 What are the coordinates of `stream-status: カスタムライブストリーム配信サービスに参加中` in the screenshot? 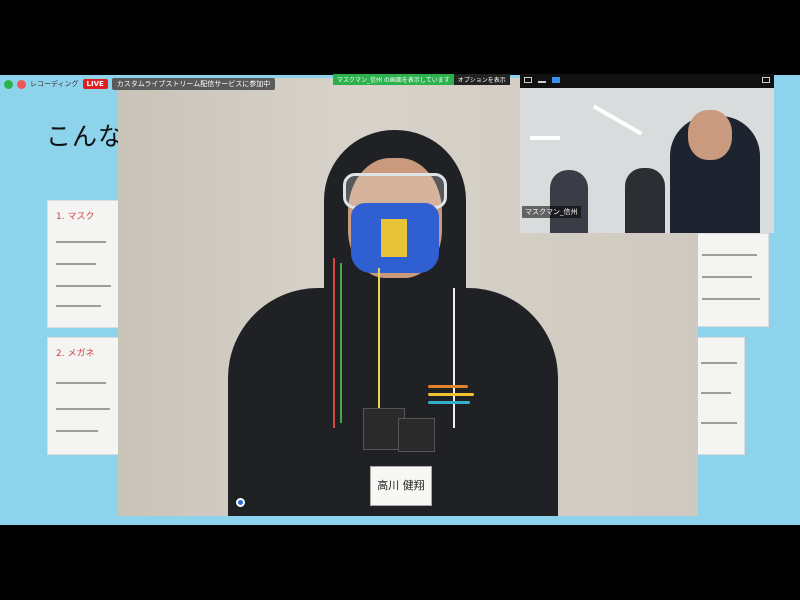 It's located at (193, 84).